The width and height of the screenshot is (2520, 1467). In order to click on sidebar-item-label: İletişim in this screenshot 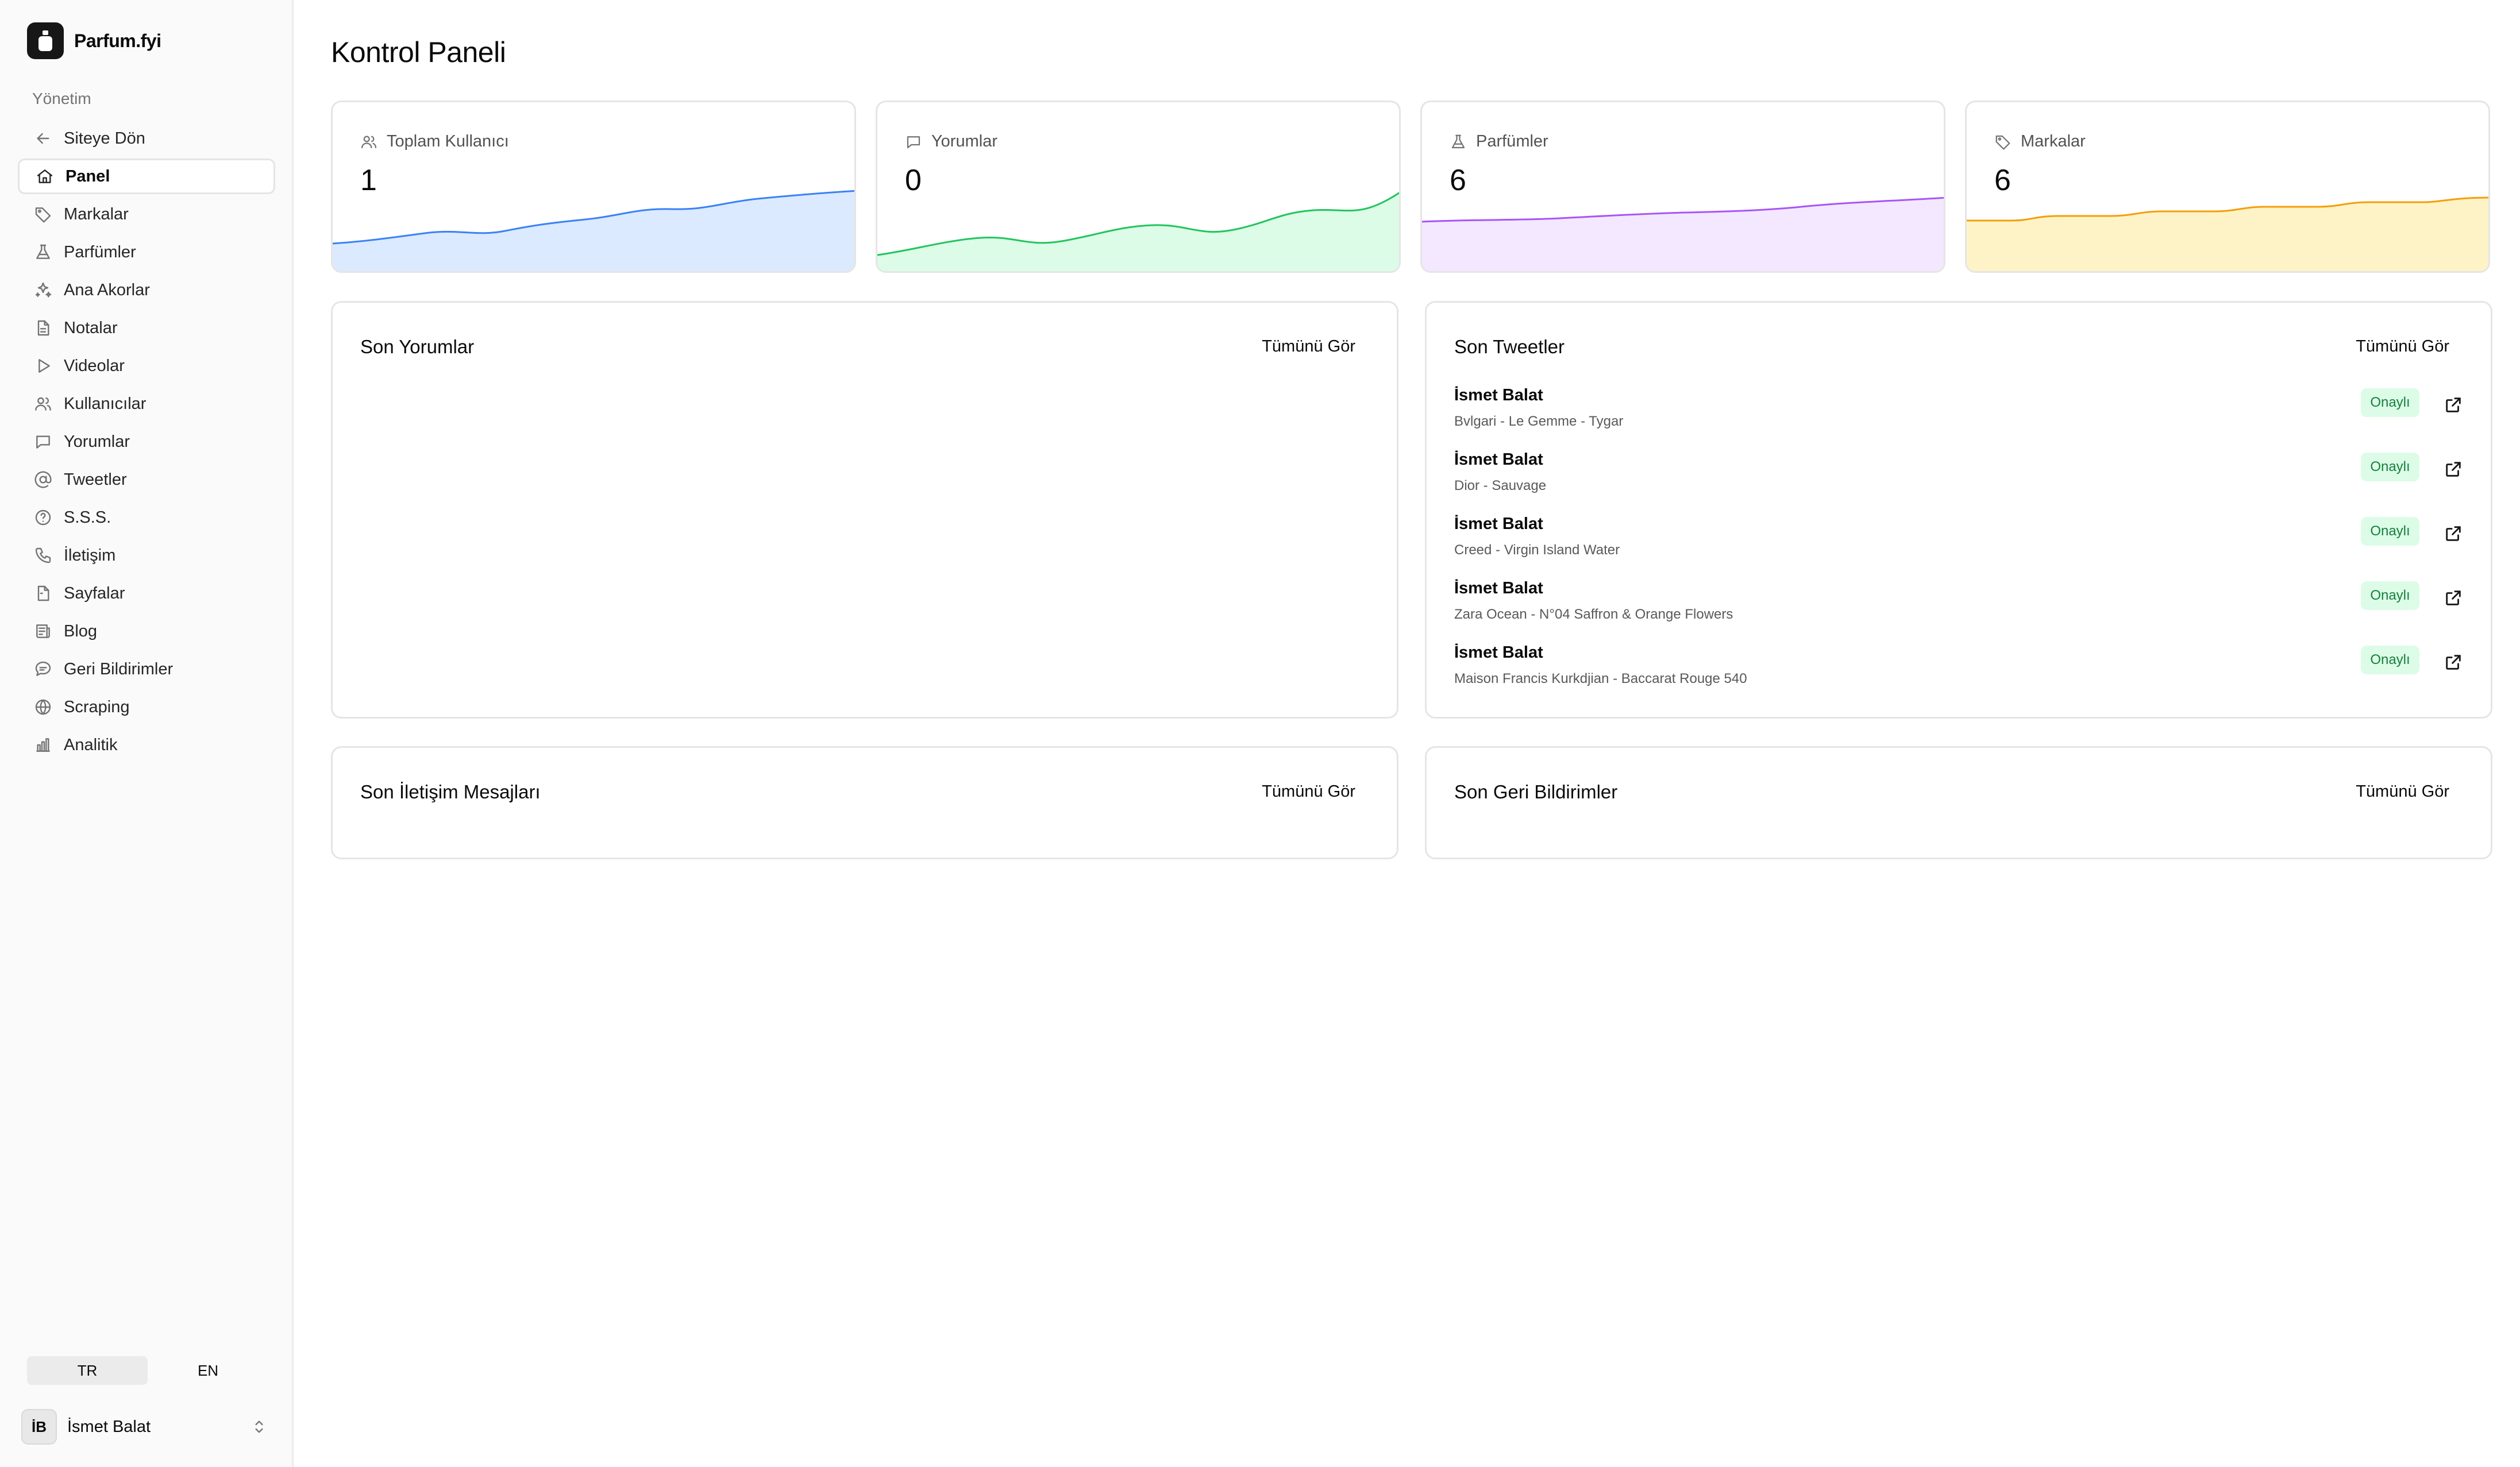, I will do `click(90, 555)`.